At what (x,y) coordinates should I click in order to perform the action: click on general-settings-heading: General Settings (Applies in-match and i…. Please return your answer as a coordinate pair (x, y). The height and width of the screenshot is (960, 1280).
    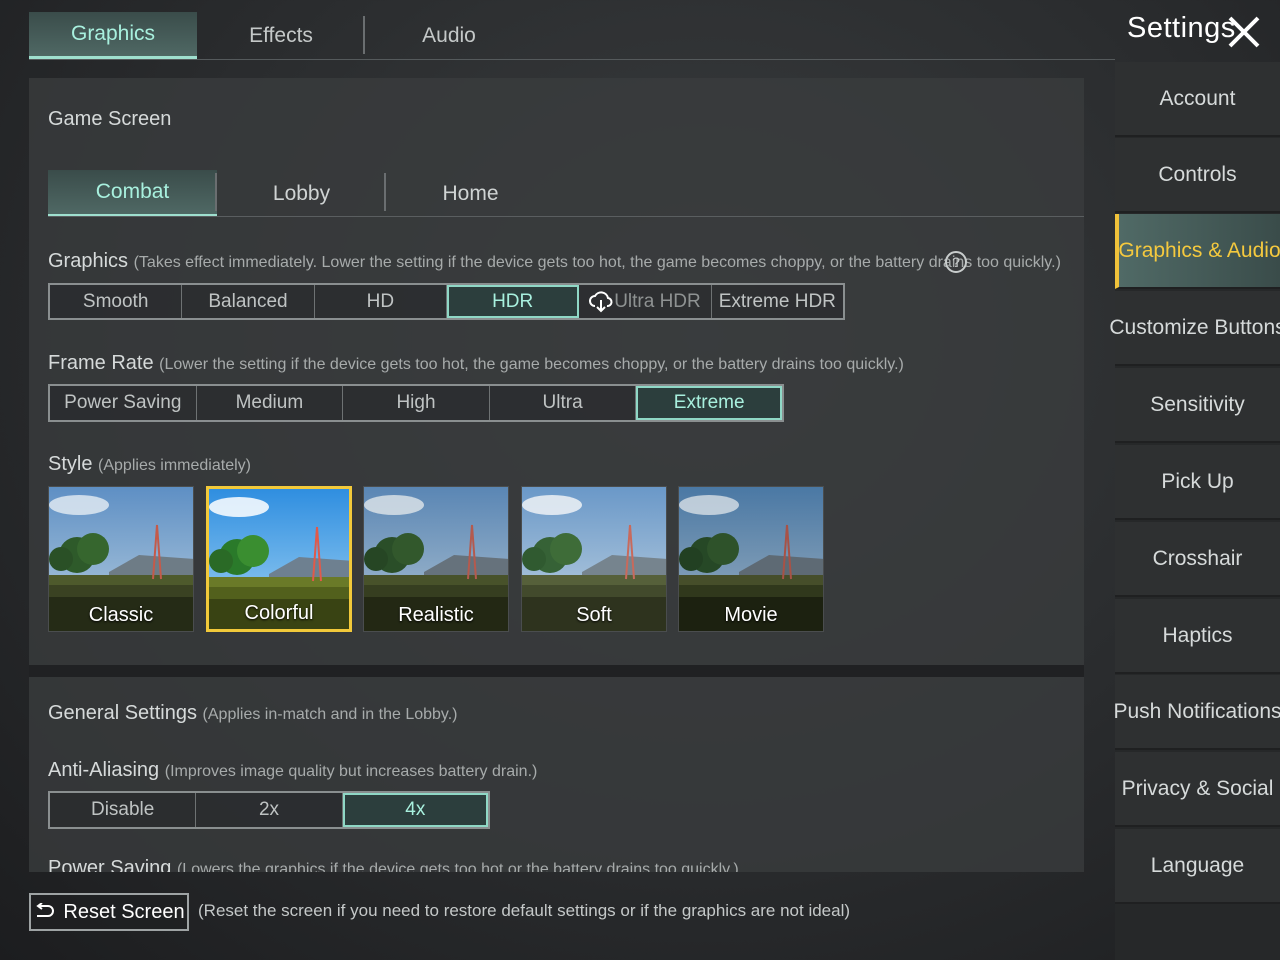
    Looking at the image, I should click on (253, 713).